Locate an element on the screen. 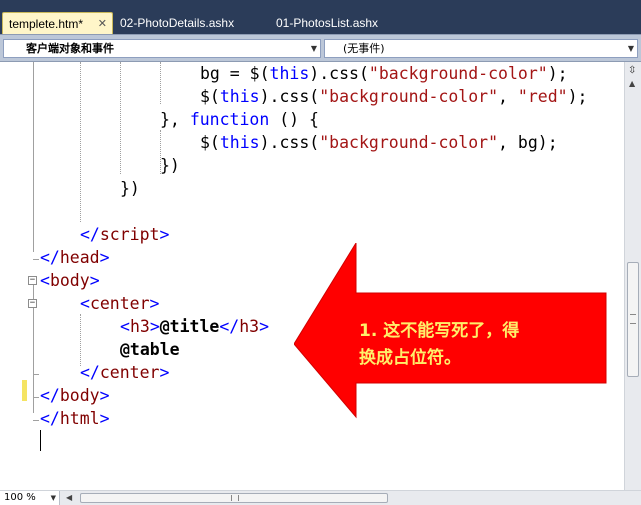 The width and height of the screenshot is (641, 505). table-placeholder: @table is located at coordinates (150, 349).